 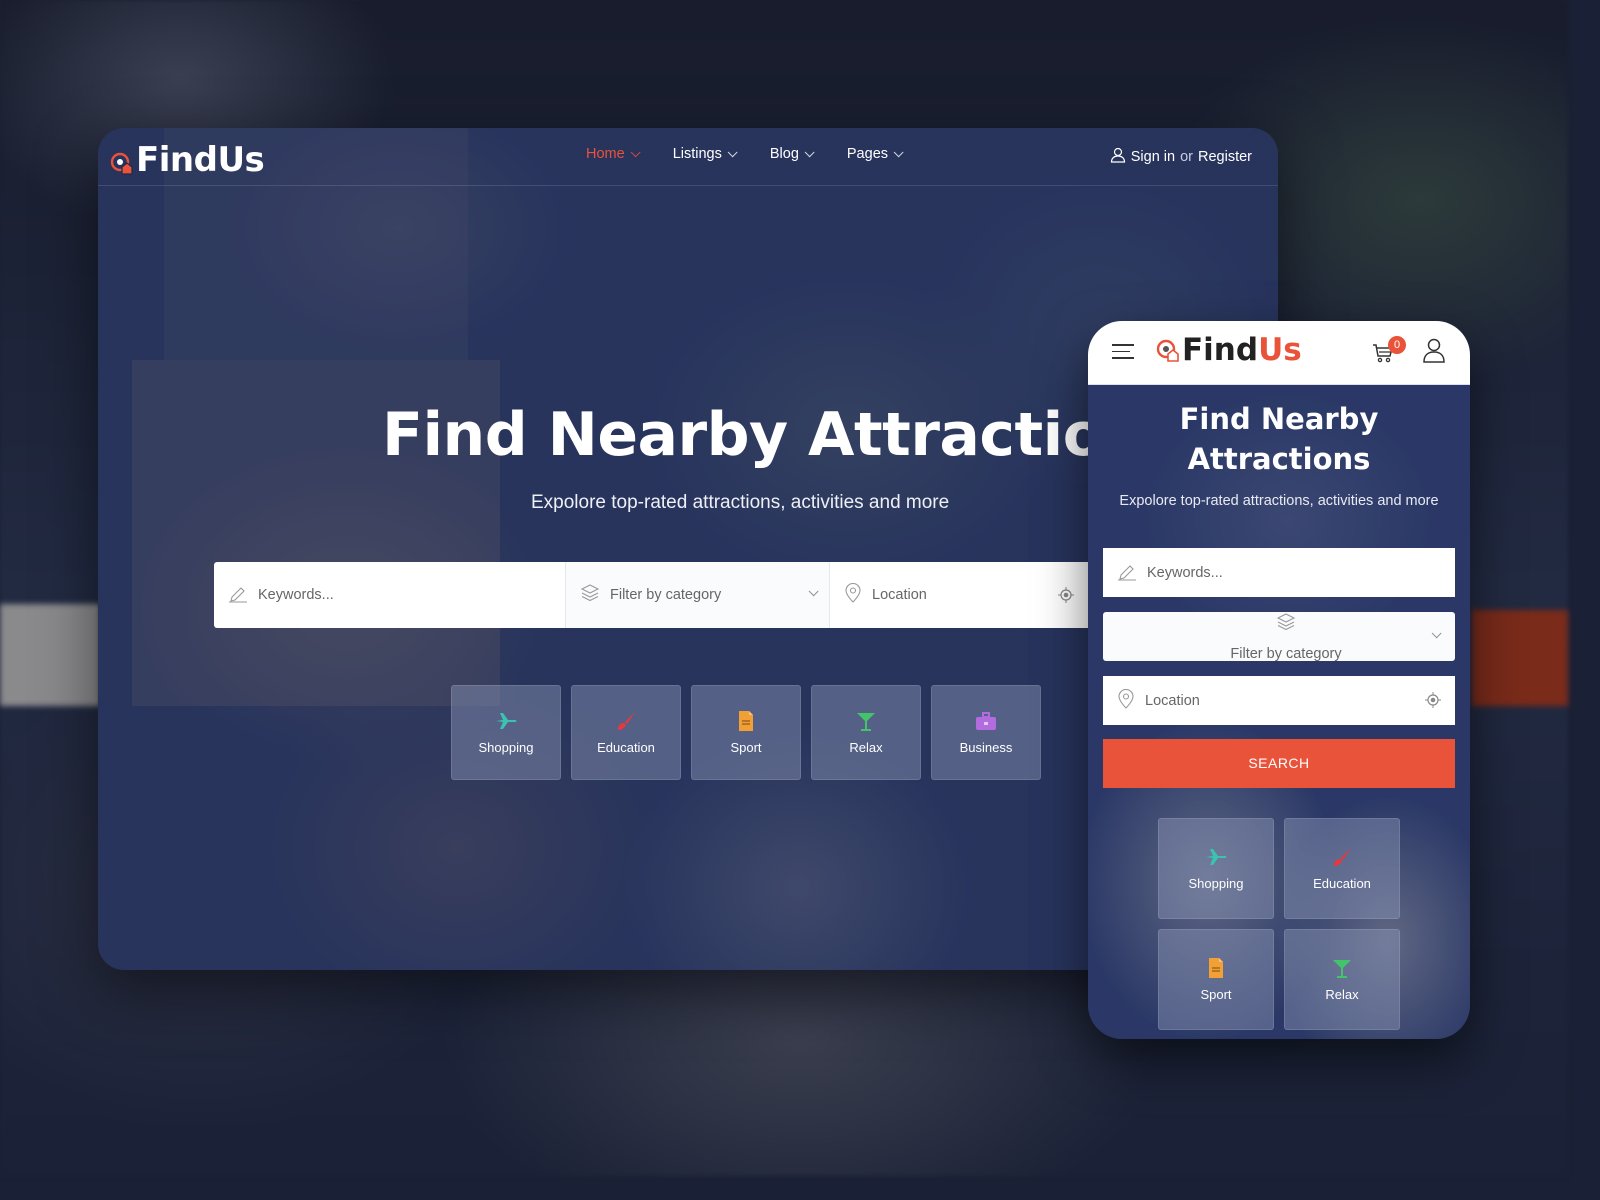 I want to click on cart-count-badge: 0, so click(x=1397, y=345).